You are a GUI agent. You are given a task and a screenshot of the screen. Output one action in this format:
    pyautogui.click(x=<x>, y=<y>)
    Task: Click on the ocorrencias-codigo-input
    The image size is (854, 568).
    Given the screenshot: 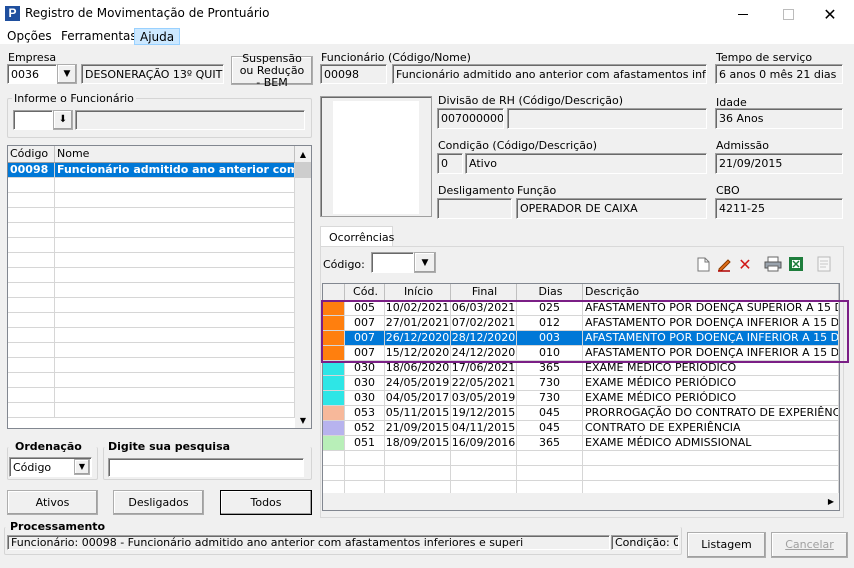 What is the action you would take?
    pyautogui.click(x=392, y=262)
    